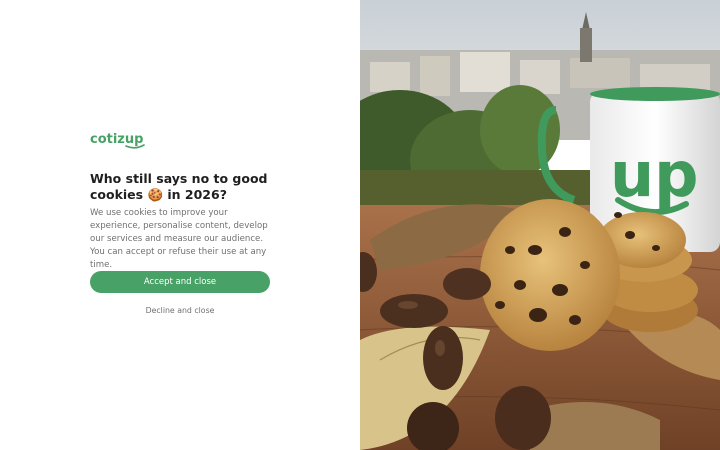 Image resolution: width=720 pixels, height=450 pixels. I want to click on decline-and-close-button: Decline and close, so click(180, 310).